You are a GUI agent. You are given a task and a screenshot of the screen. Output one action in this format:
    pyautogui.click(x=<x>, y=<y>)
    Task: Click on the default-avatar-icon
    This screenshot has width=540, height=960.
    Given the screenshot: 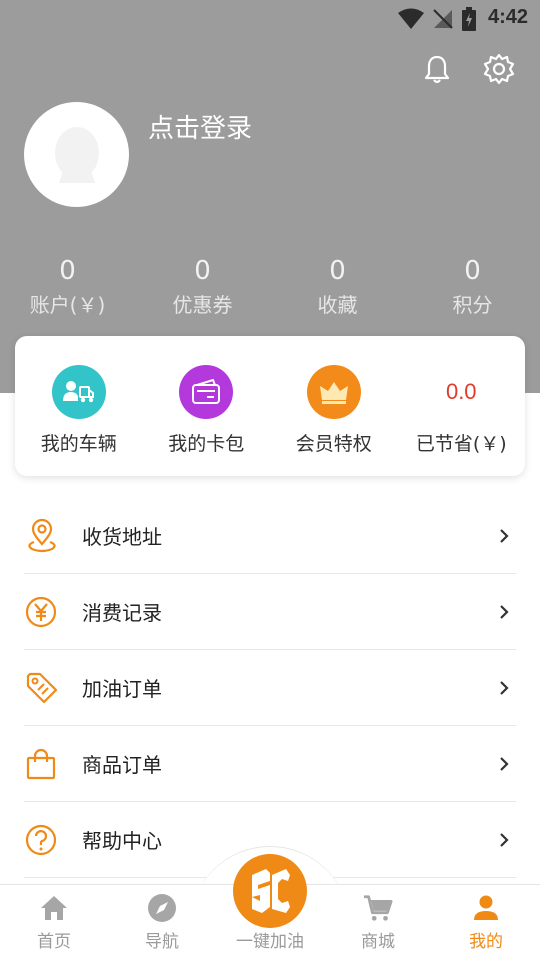 What is the action you would take?
    pyautogui.click(x=76, y=154)
    